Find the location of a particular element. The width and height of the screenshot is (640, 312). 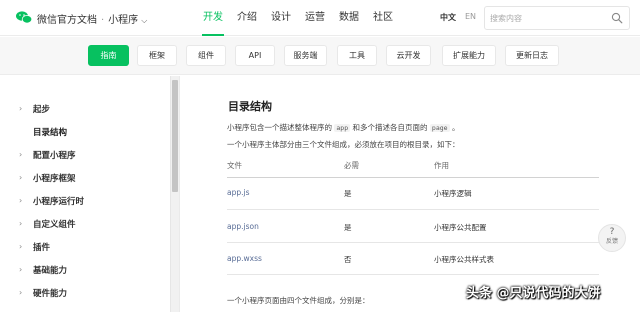

brand-name: 微信官方文档 is located at coordinates (67, 20).